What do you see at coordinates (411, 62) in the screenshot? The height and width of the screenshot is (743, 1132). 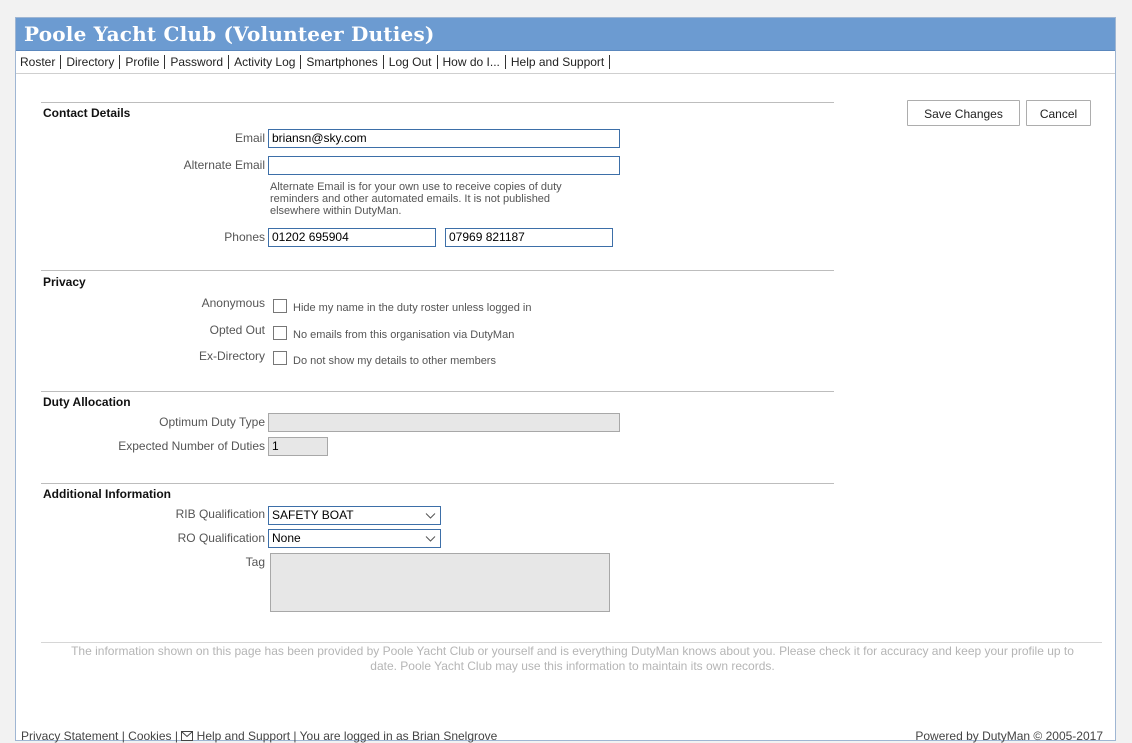 I see `nav-log-out: Log Out` at bounding box center [411, 62].